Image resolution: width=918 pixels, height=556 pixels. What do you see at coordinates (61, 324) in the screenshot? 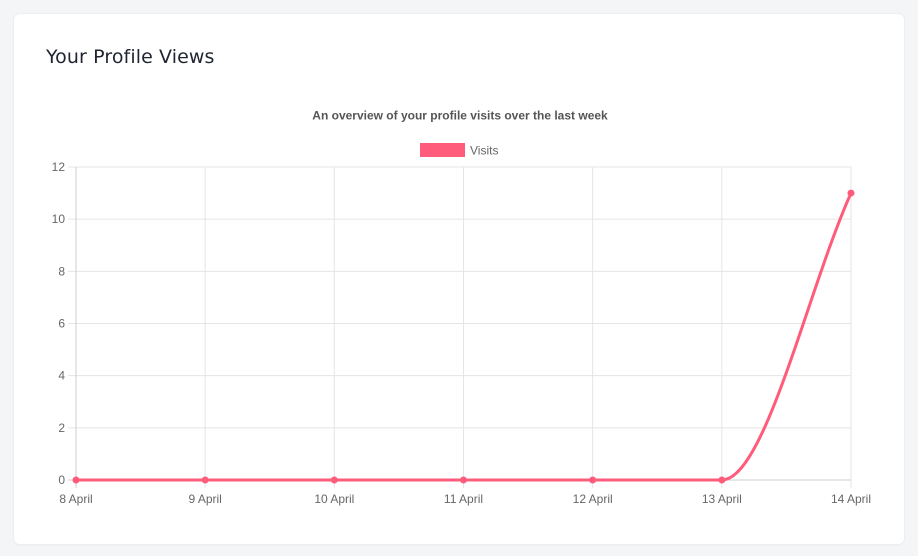
I see `y-tick-label: 6` at bounding box center [61, 324].